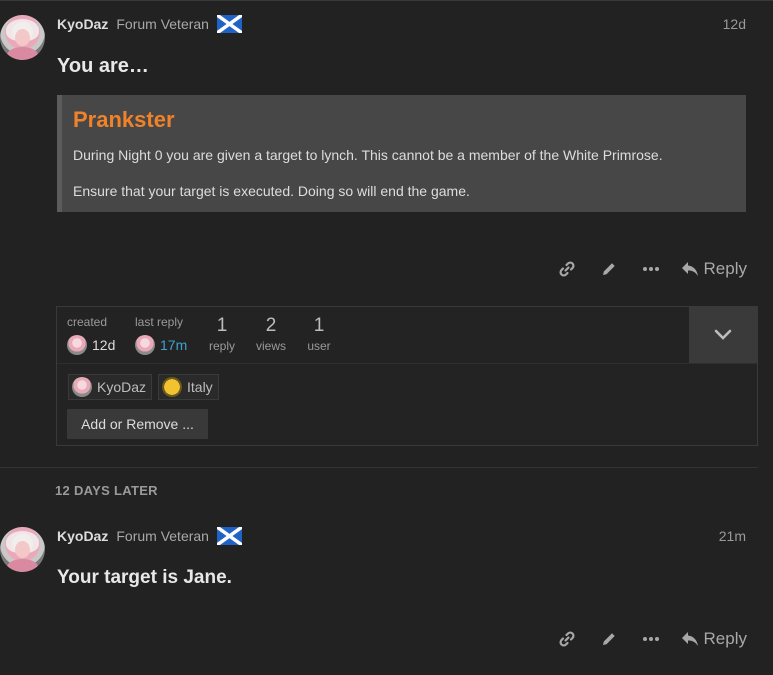  I want to click on participant-name: Italy, so click(200, 387).